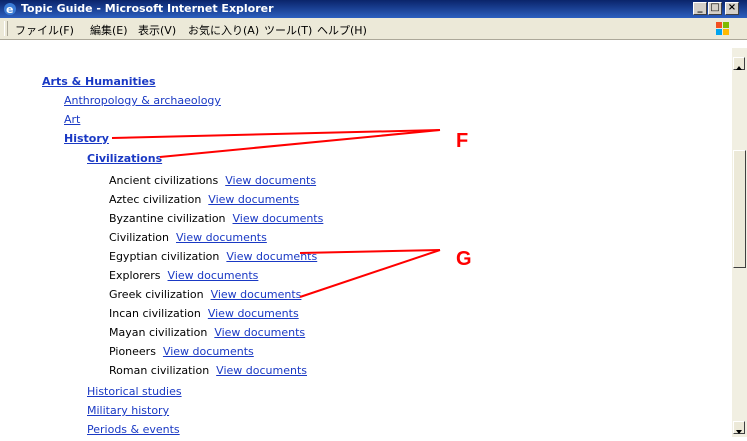  I want to click on annotation-label-g: G, so click(464, 259).